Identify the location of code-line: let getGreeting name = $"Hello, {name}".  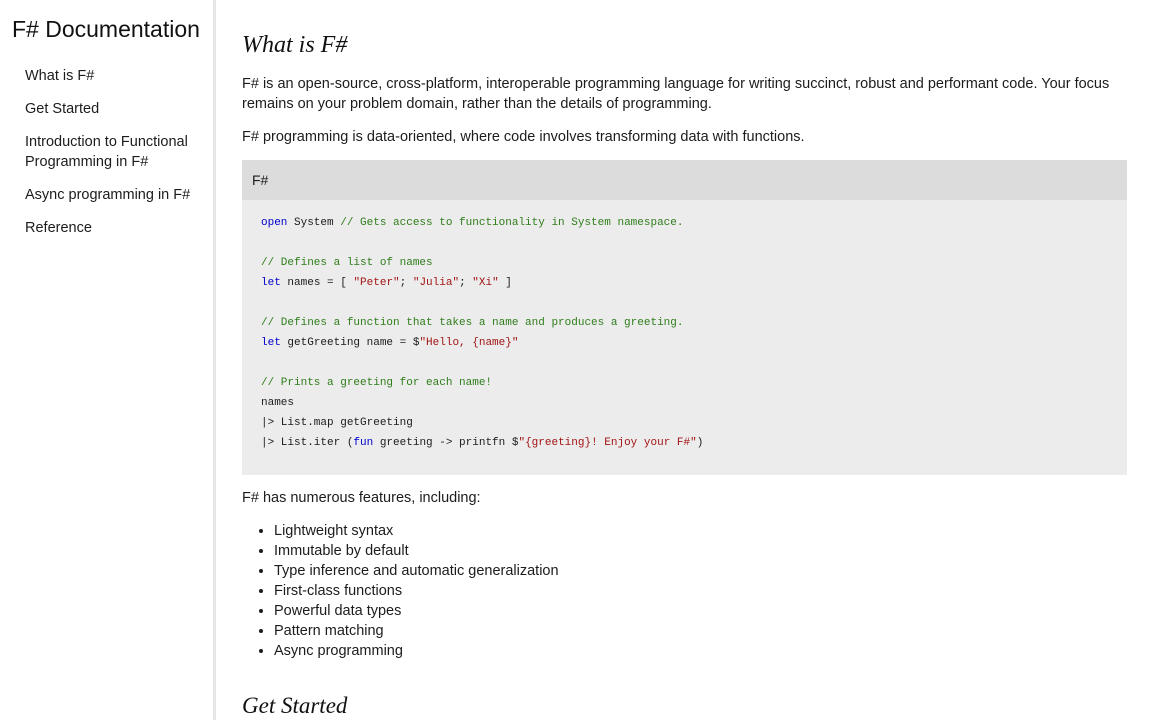
(694, 343).